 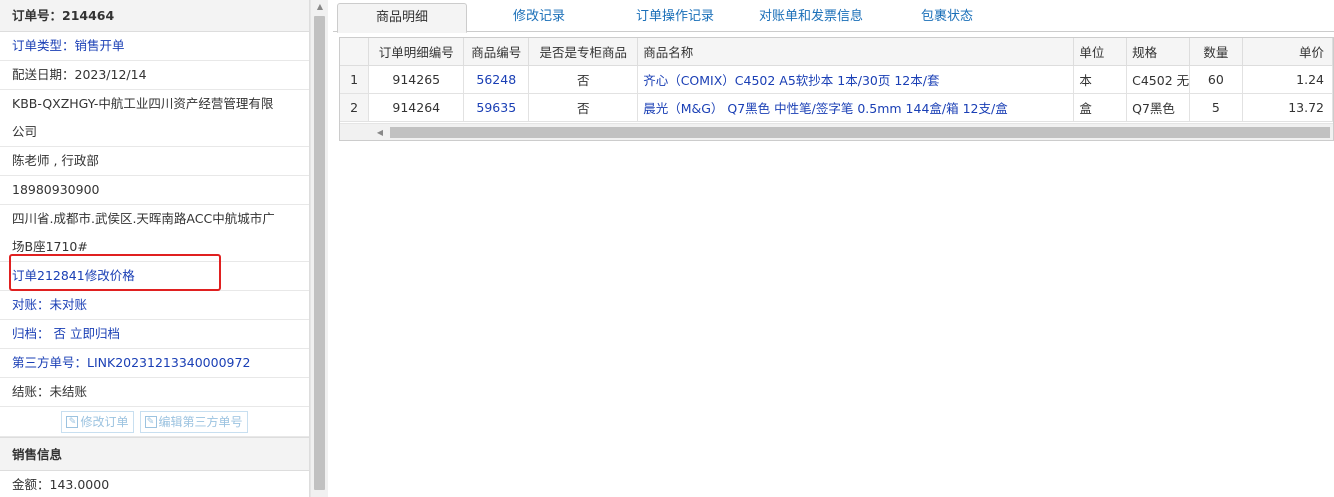 I want to click on delivery-date: 配送日期：2023/12/14, so click(x=154, y=75).